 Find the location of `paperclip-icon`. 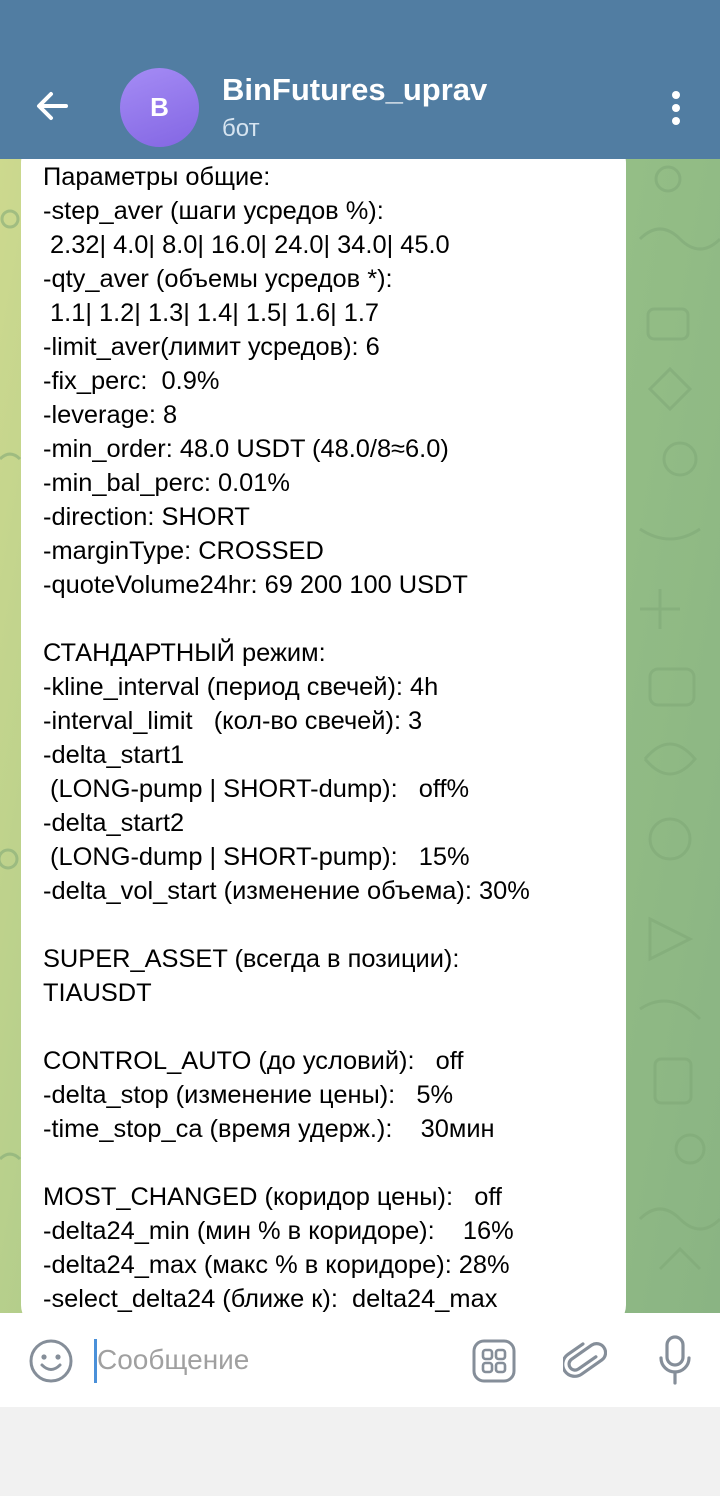

paperclip-icon is located at coordinates (585, 1360).